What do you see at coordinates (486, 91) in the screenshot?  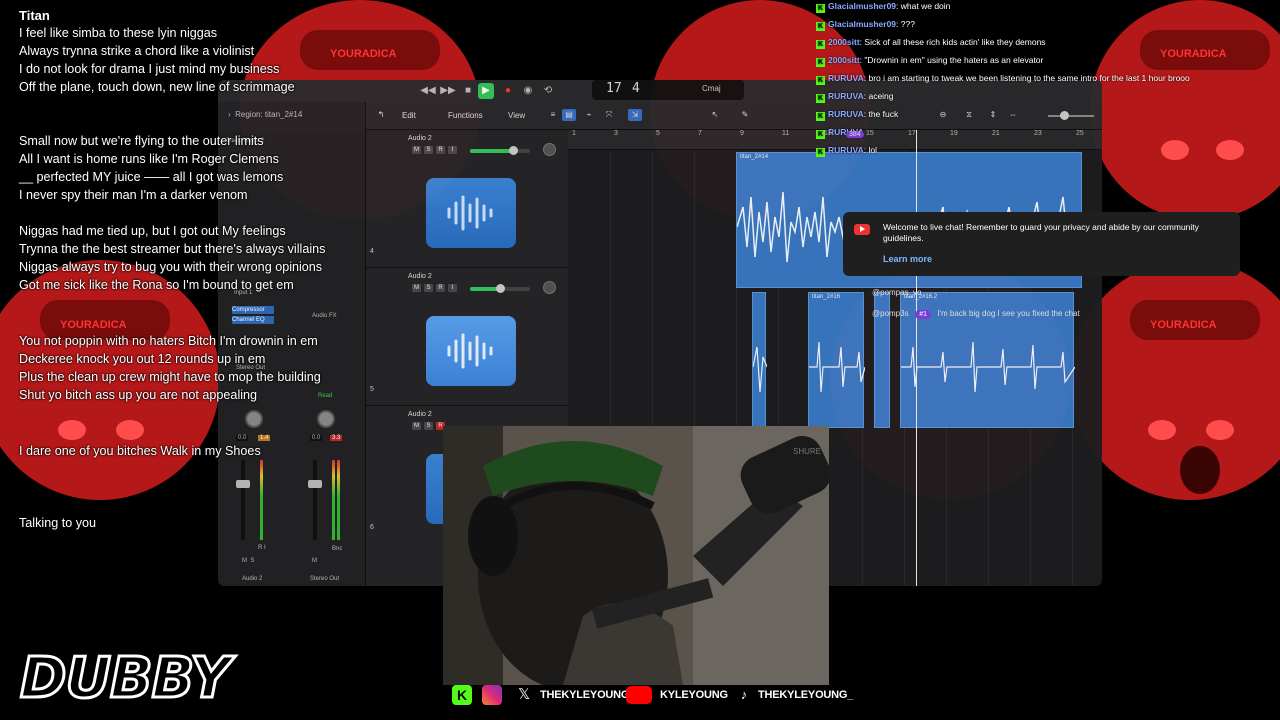 I see `play-button: ▶` at bounding box center [486, 91].